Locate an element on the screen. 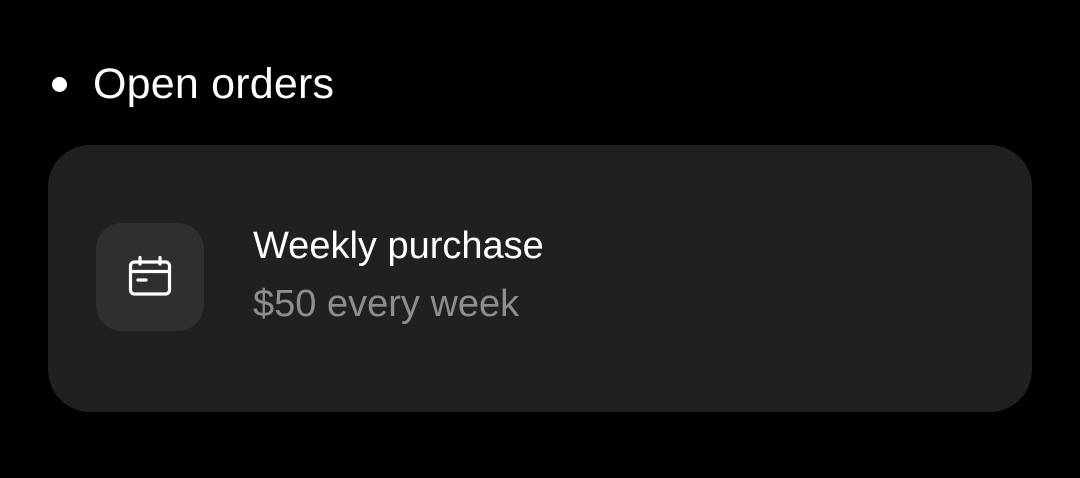  section-header: Open orders is located at coordinates (193, 84).